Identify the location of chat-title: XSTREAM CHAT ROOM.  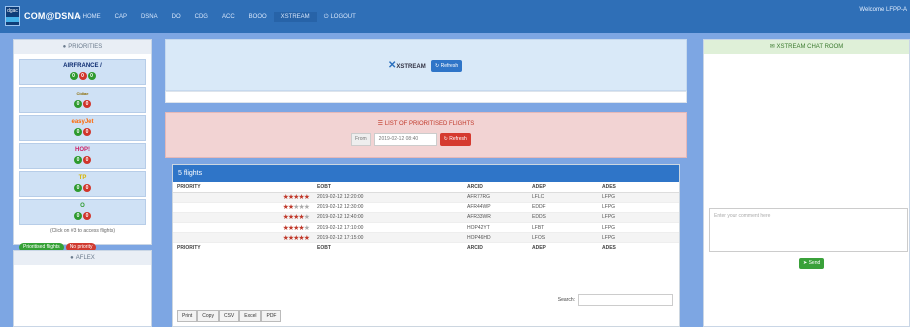
(810, 47).